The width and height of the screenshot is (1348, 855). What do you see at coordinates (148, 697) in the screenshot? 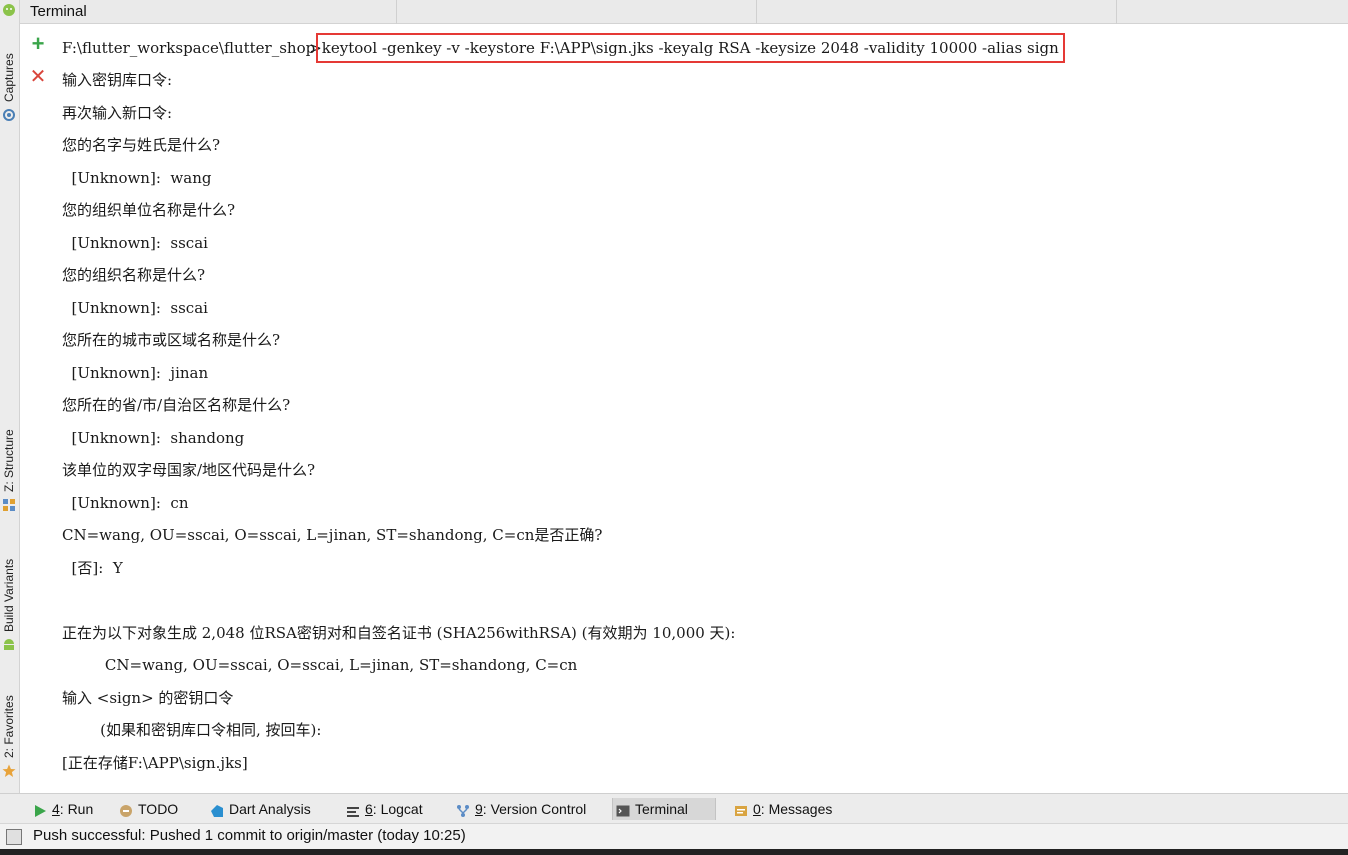
I see `terminal-output-line: 输入 <sign> 的密钥口令` at bounding box center [148, 697].